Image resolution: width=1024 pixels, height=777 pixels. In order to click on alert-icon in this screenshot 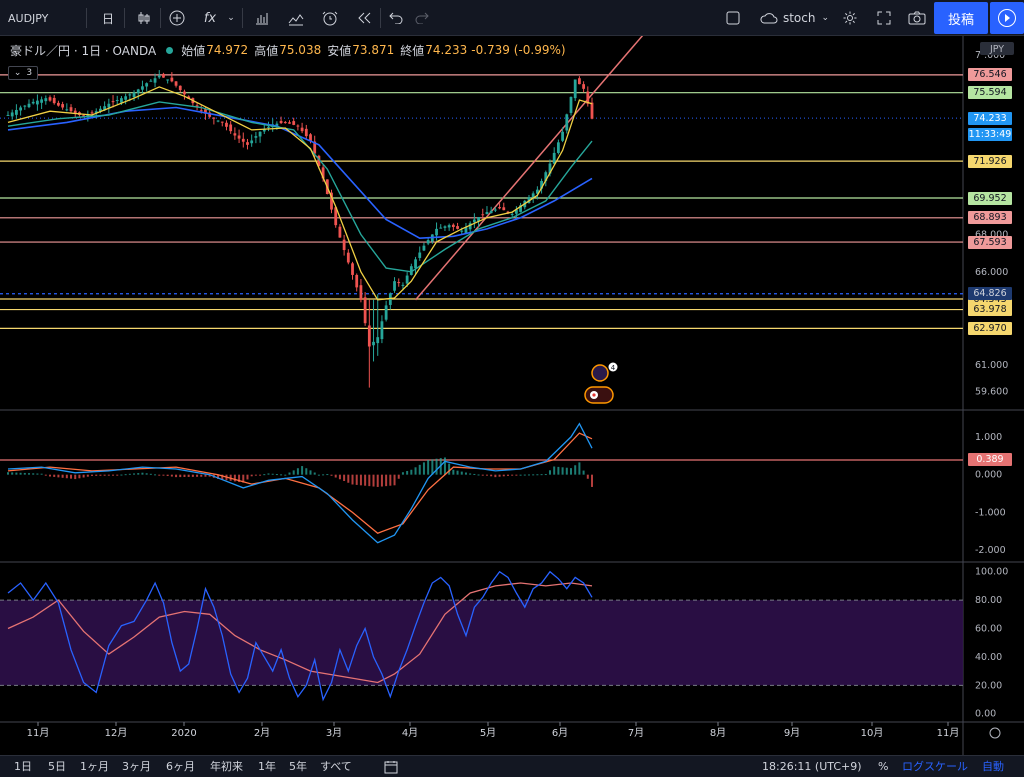, I will do `click(330, 18)`.